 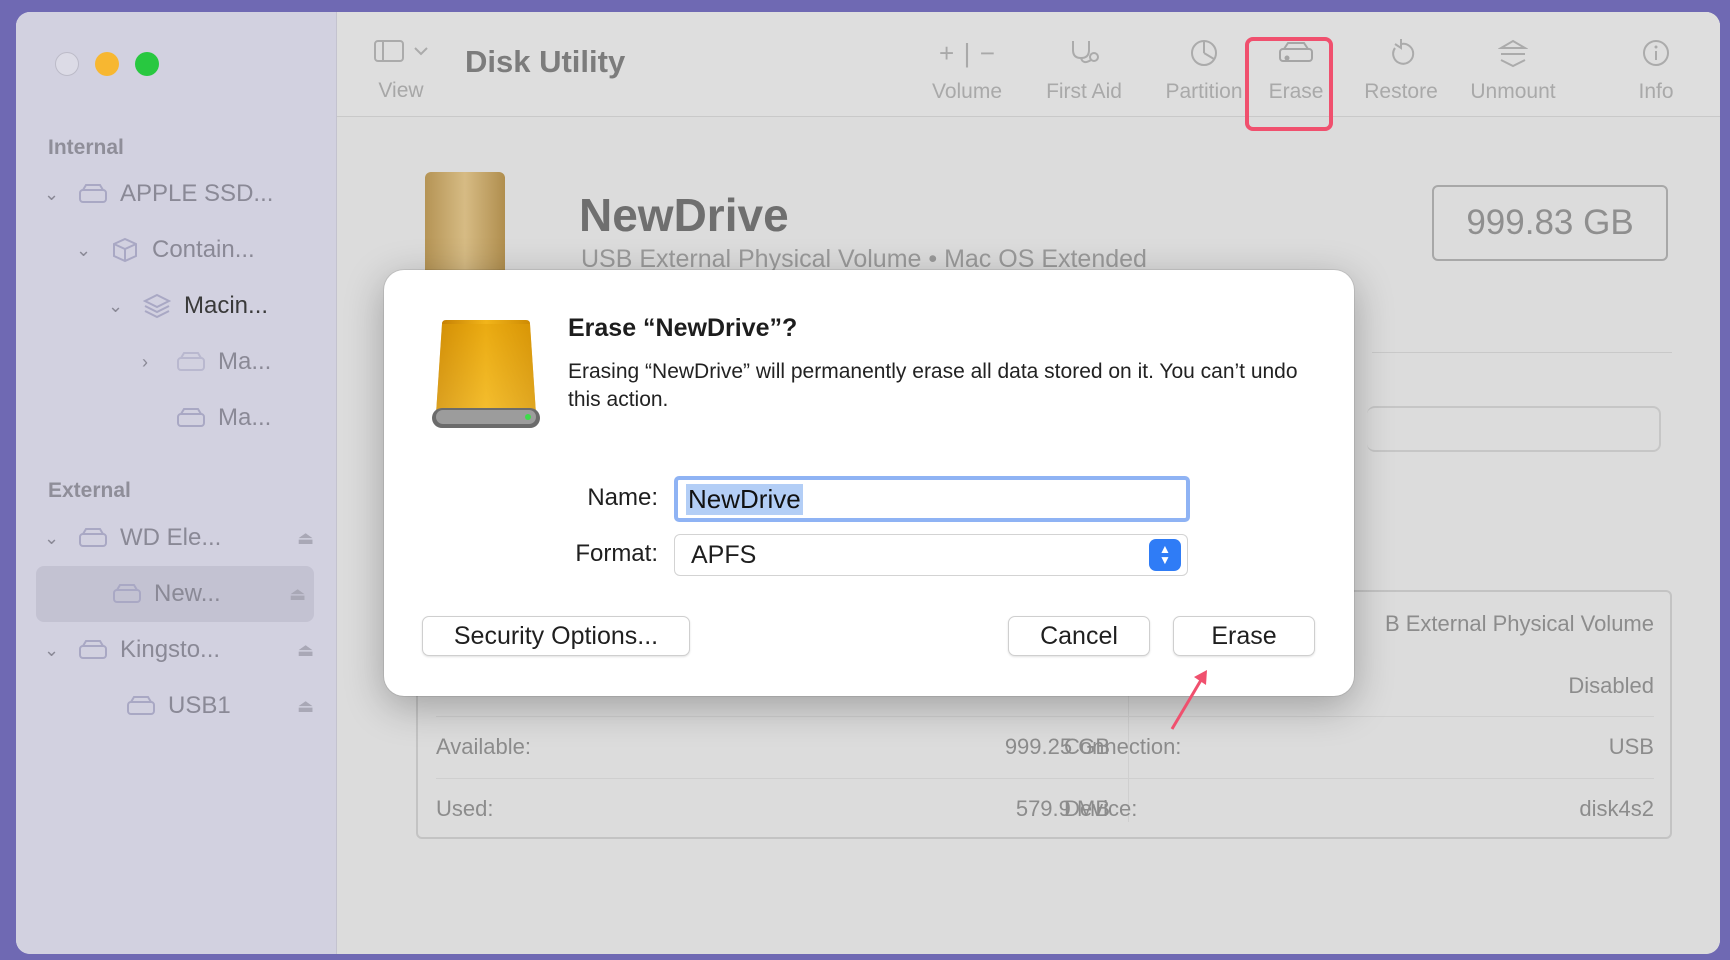 What do you see at coordinates (1084, 53) in the screenshot?
I see `stethoscope-icon` at bounding box center [1084, 53].